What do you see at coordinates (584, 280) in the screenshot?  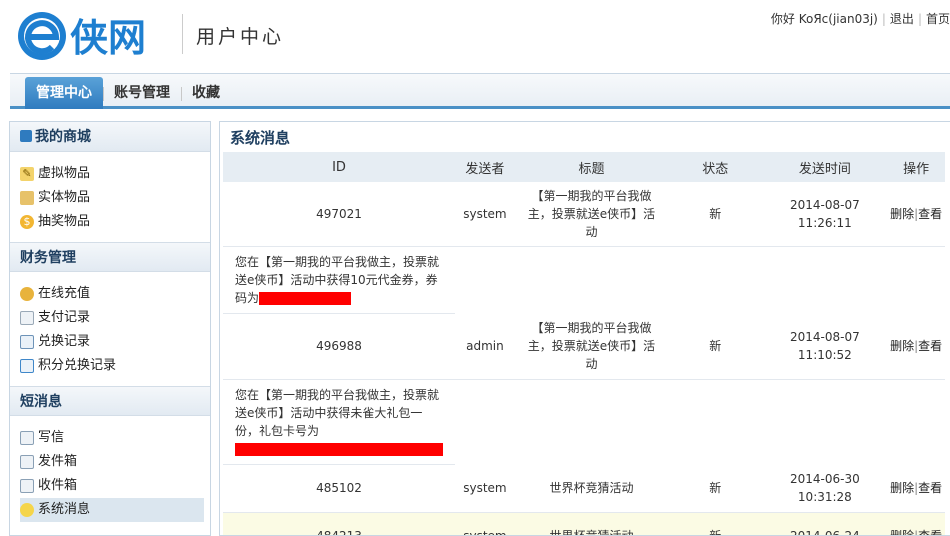 I see `message-content-row: 您在【第一期我的平台我做主，投票就送e侠币】活动中获得10元代金券，券码为` at bounding box center [584, 280].